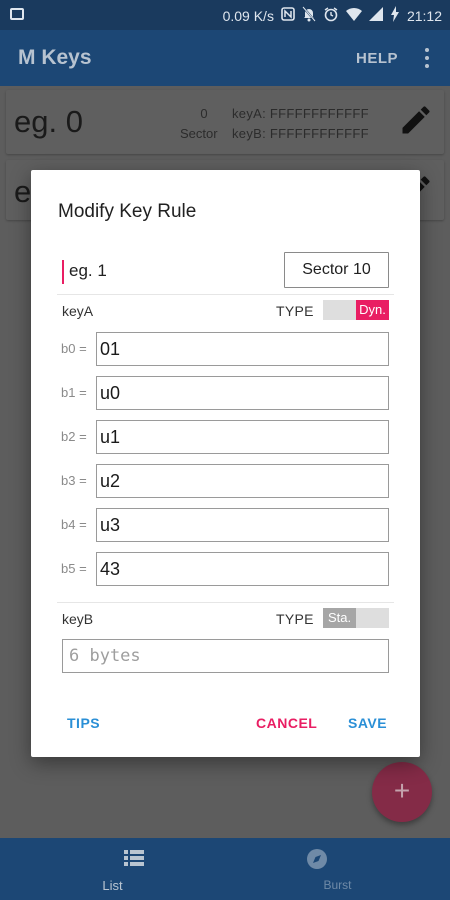  What do you see at coordinates (424, 15) in the screenshot?
I see `clock: 21:12` at bounding box center [424, 15].